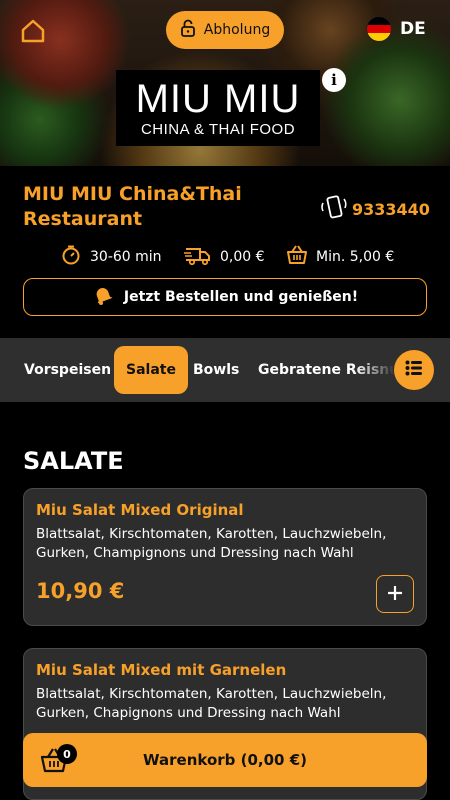  Describe the element at coordinates (216, 370) in the screenshot. I see `category-tab-bowls: Bowls` at that location.